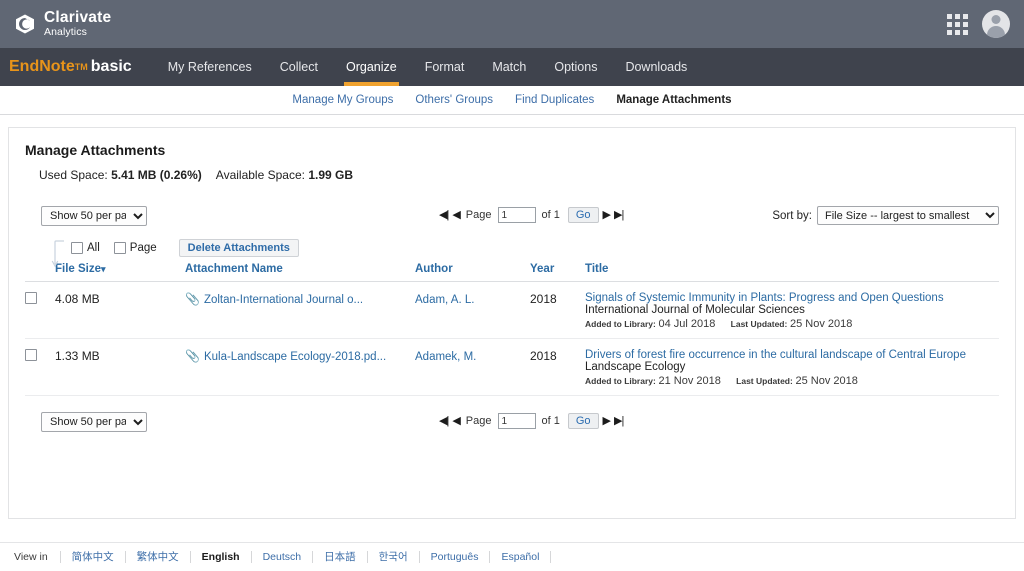 The image size is (1024, 571). I want to click on subtab-find-duplicates: Find Duplicates, so click(554, 100).